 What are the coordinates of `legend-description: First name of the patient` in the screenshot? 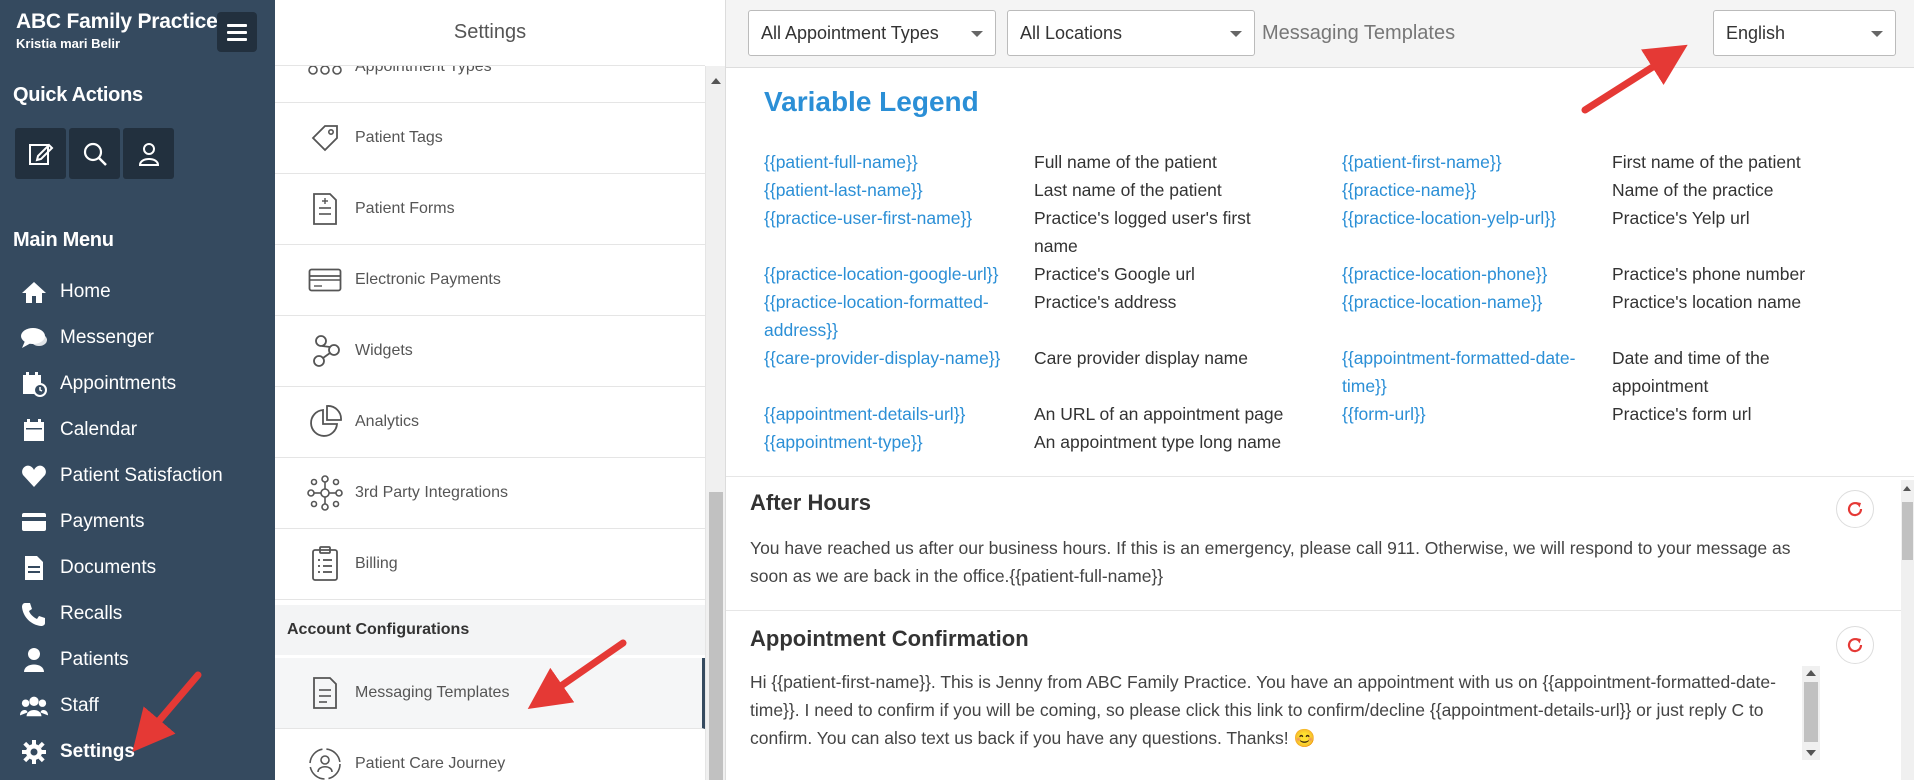 It's located at (1706, 162).